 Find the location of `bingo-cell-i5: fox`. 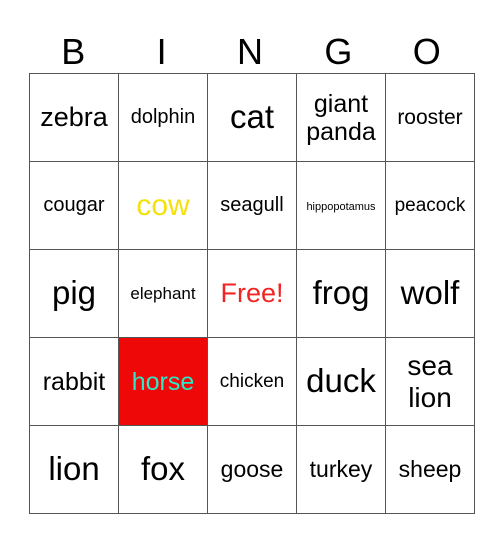

bingo-cell-i5: fox is located at coordinates (163, 469).